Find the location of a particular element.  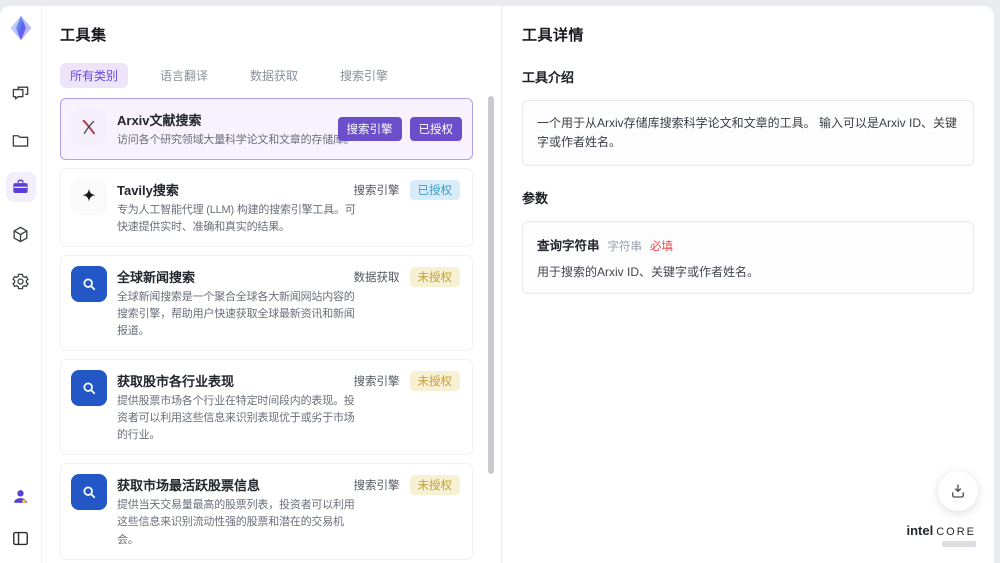

download-button is located at coordinates (958, 491).